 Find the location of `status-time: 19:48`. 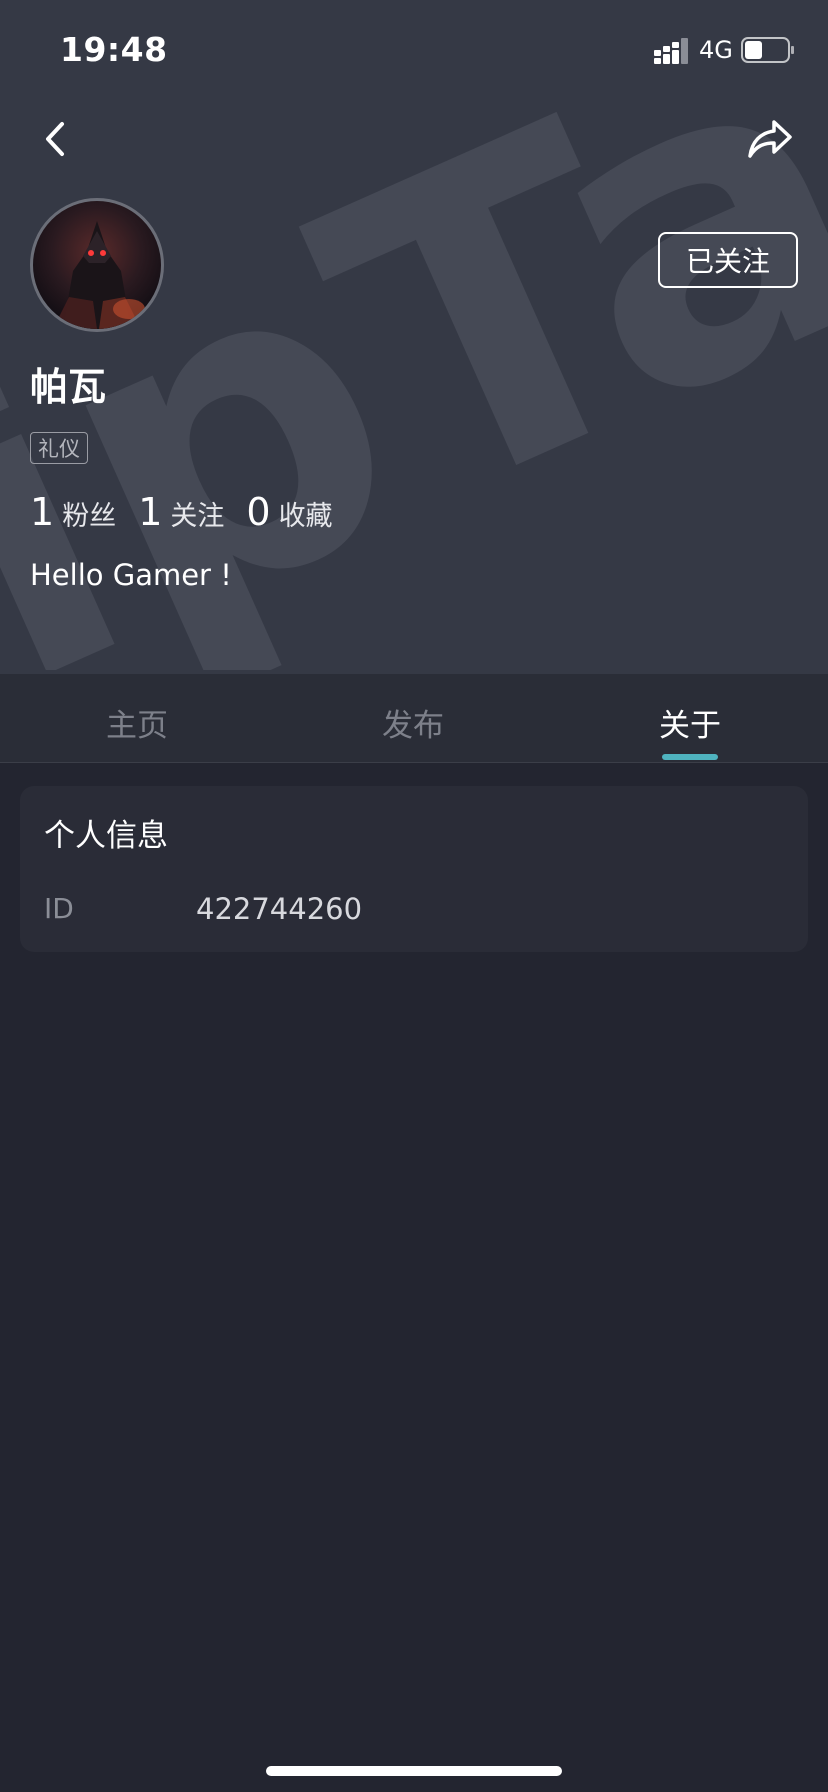

status-time: 19:48 is located at coordinates (114, 49).